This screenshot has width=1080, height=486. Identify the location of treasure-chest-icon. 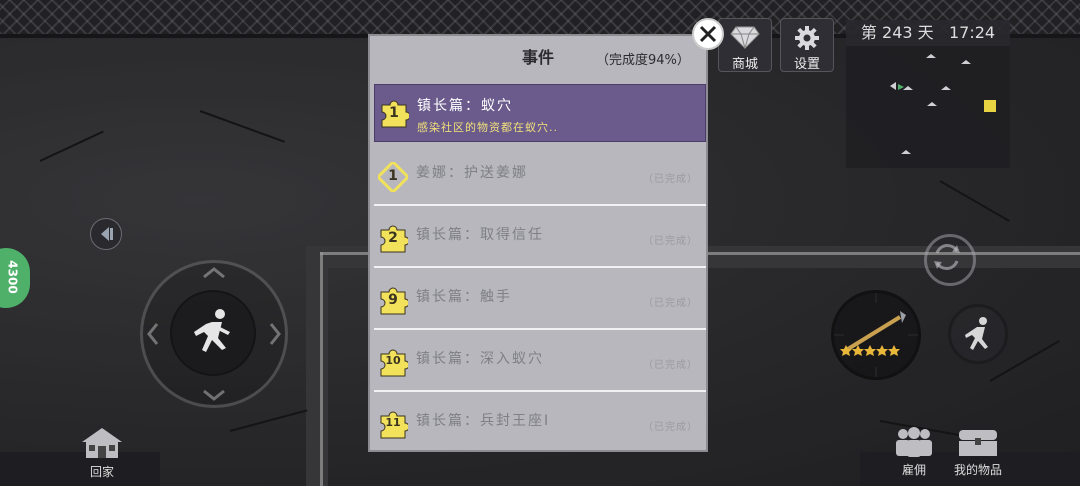
(978, 443).